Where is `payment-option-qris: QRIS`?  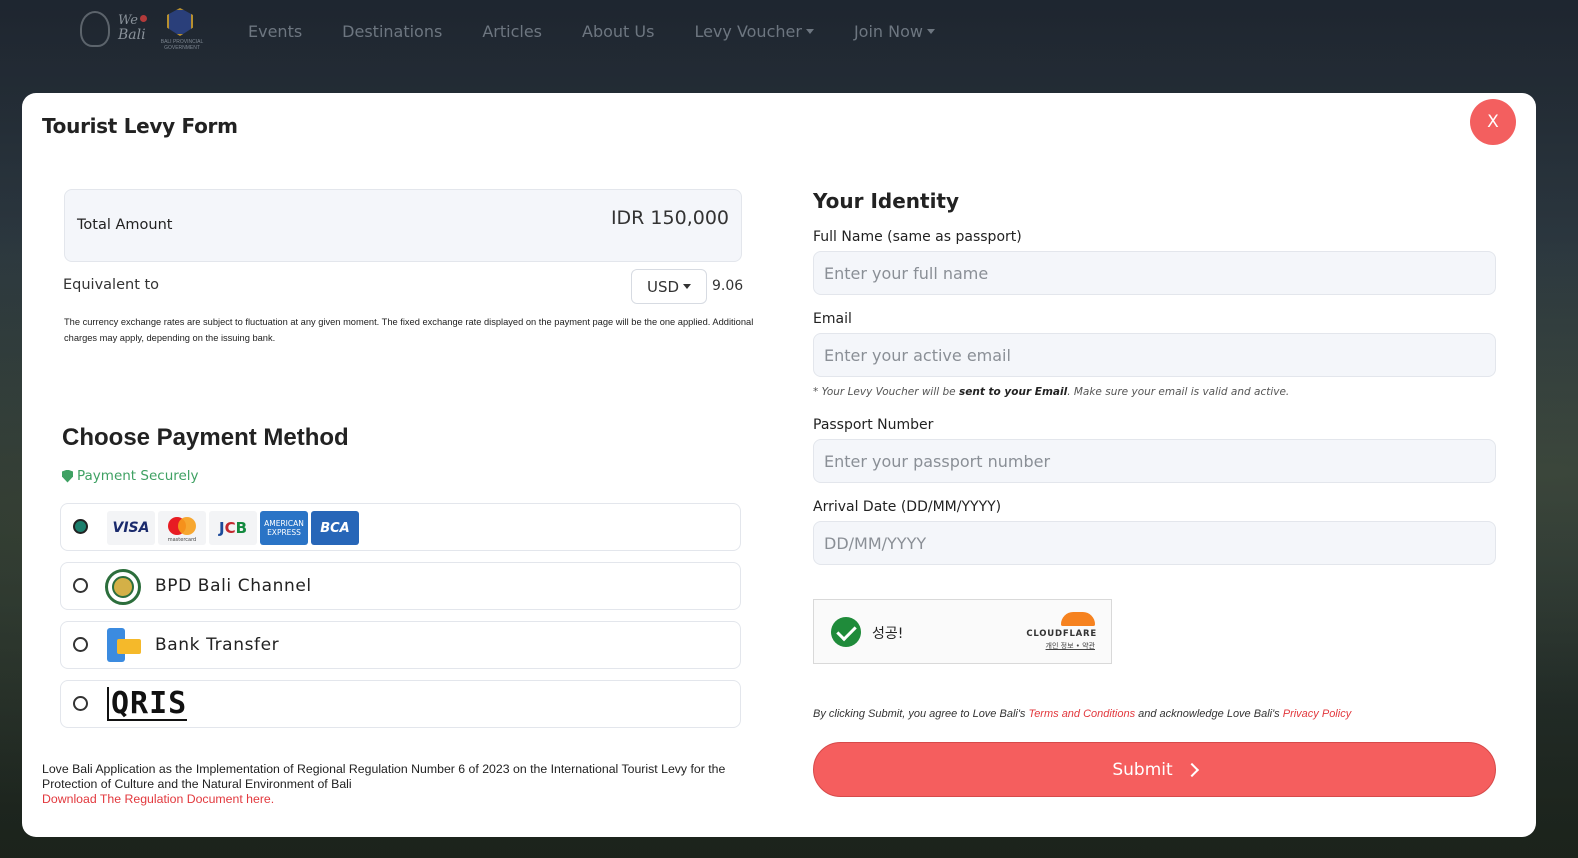 payment-option-qris: QRIS is located at coordinates (400, 704).